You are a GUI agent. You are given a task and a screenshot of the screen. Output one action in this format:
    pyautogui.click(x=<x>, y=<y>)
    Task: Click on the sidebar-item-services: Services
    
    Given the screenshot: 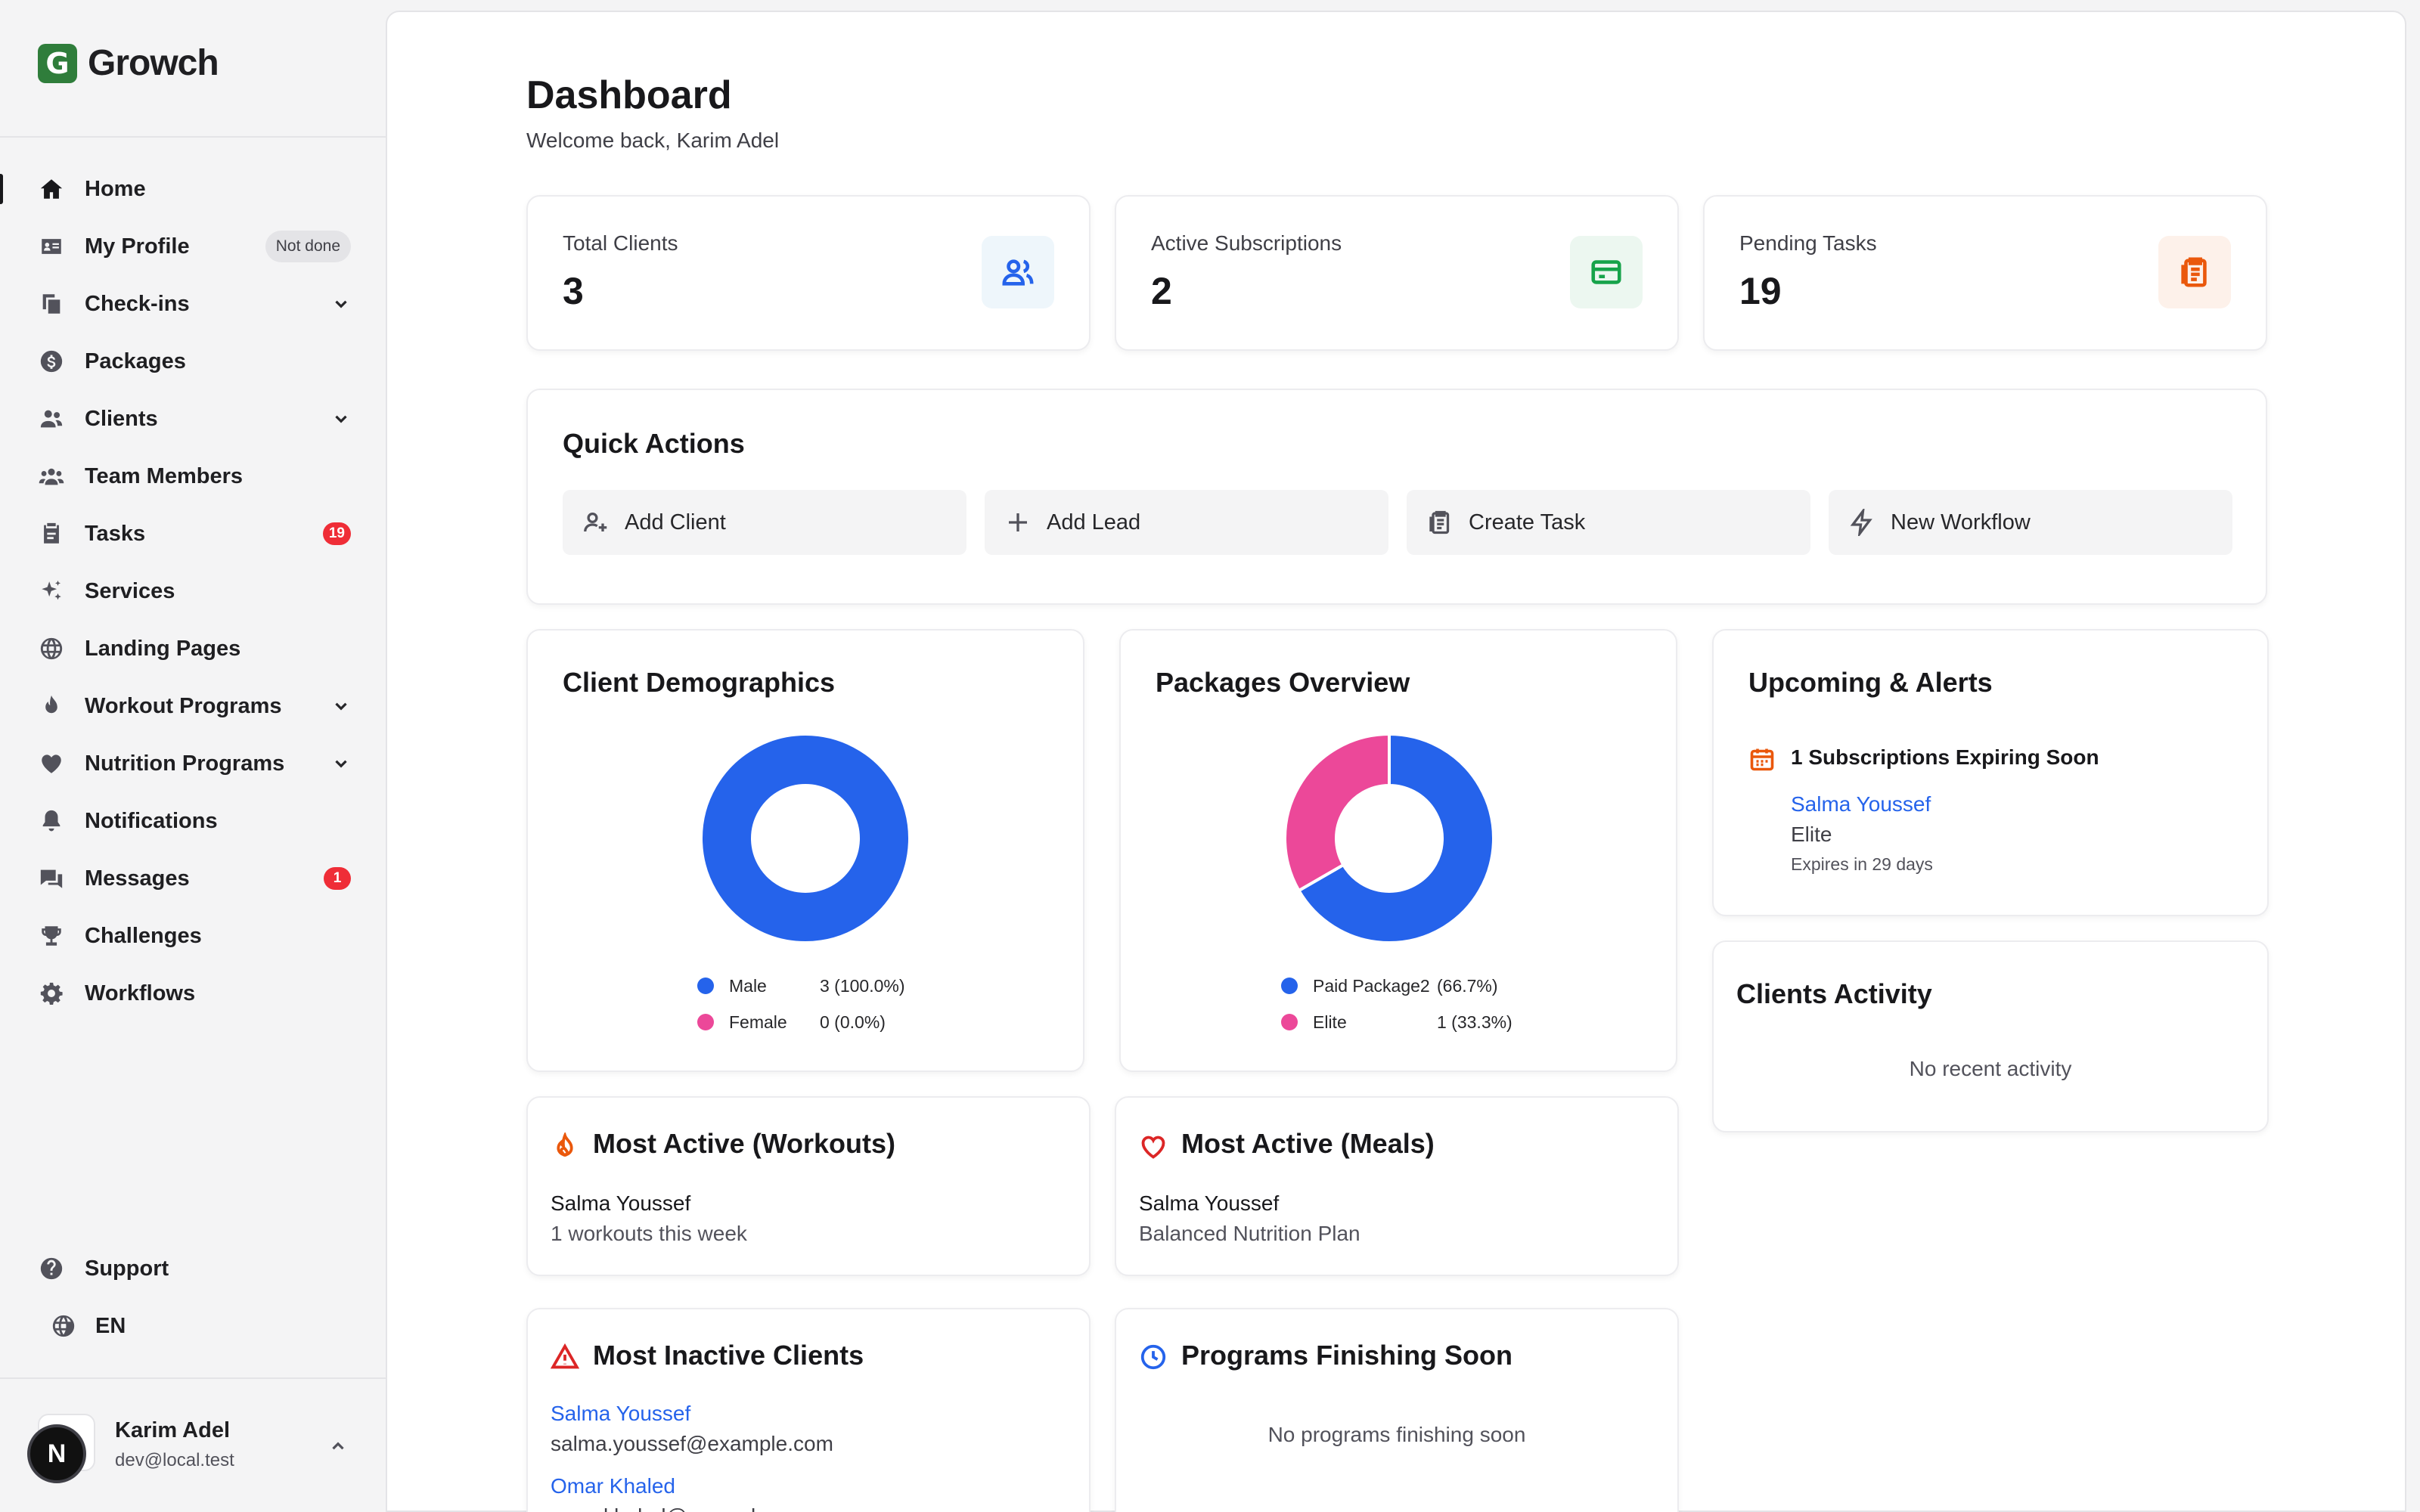 What is the action you would take?
    pyautogui.click(x=193, y=591)
    